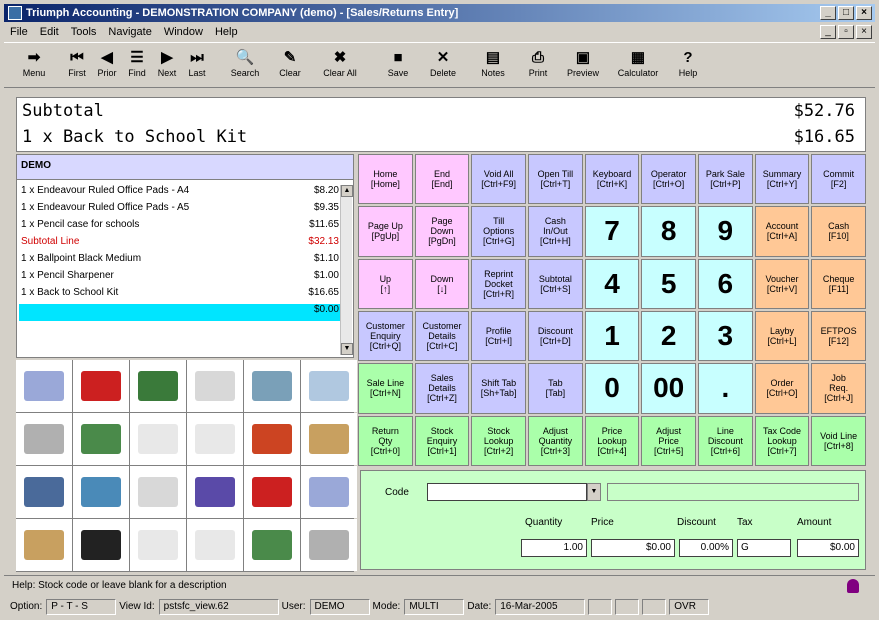  I want to click on key-return-button: Return Qty [Ctrl+0], so click(385, 440).